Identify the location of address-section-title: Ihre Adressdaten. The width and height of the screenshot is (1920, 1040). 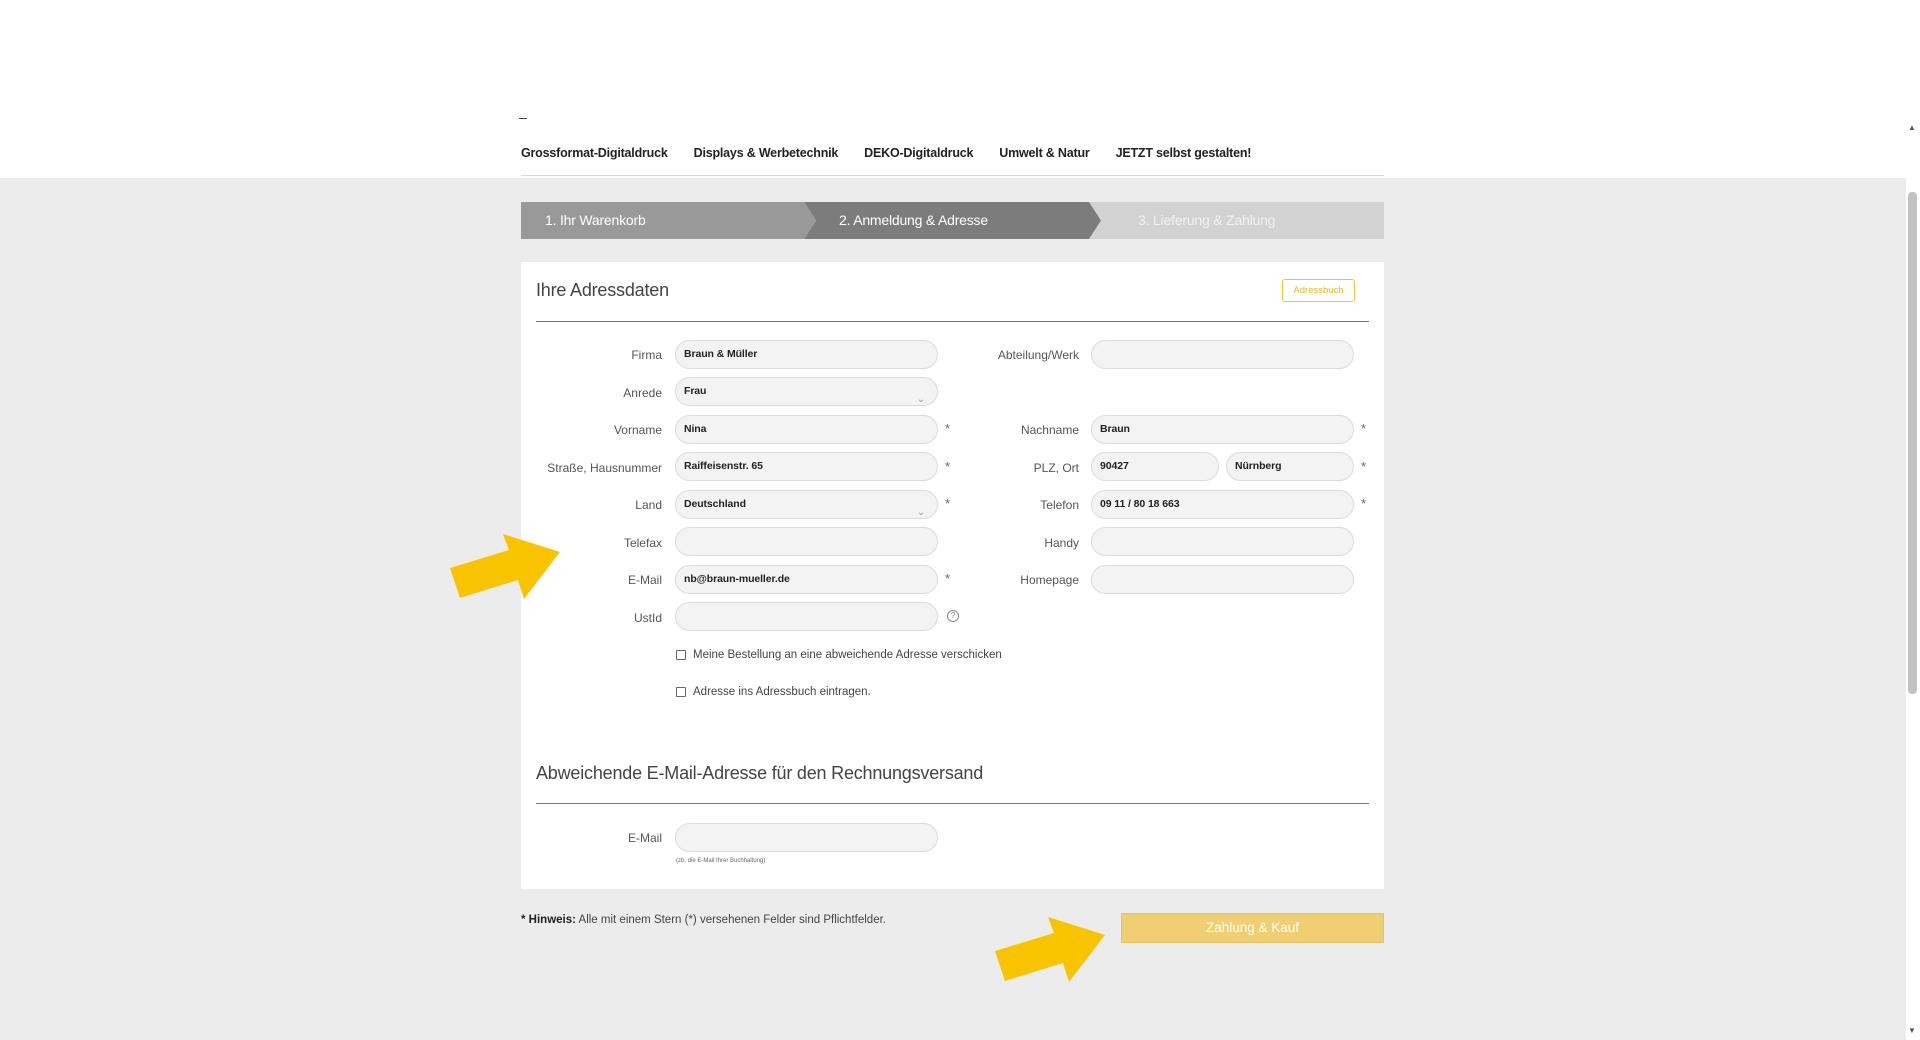
(602, 290).